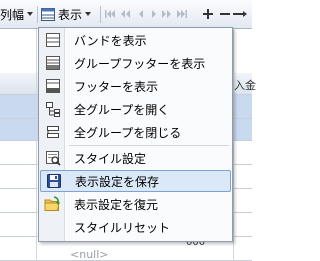 Image resolution: width=320 pixels, height=261 pixels. Describe the element at coordinates (48, 14) in the screenshot. I see `table-view-icon` at that location.